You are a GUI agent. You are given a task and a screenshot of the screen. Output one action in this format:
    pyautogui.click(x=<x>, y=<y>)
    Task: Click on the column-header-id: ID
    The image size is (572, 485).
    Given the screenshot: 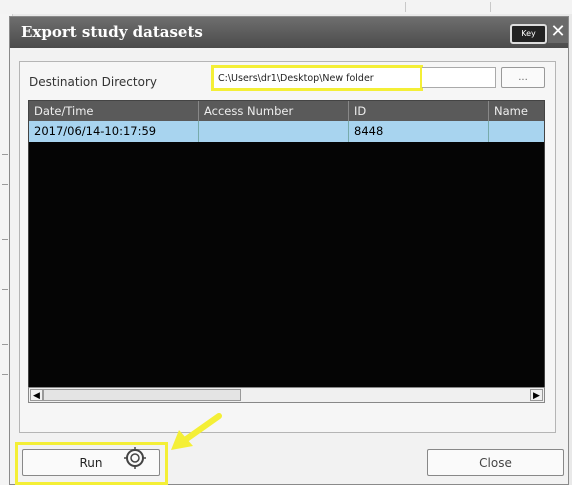 What is the action you would take?
    pyautogui.click(x=419, y=111)
    